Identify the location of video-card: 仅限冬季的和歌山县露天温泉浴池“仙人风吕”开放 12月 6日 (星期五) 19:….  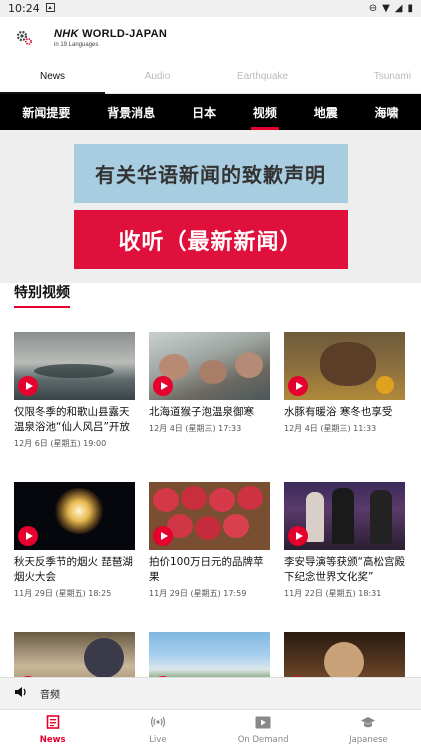
(74, 407).